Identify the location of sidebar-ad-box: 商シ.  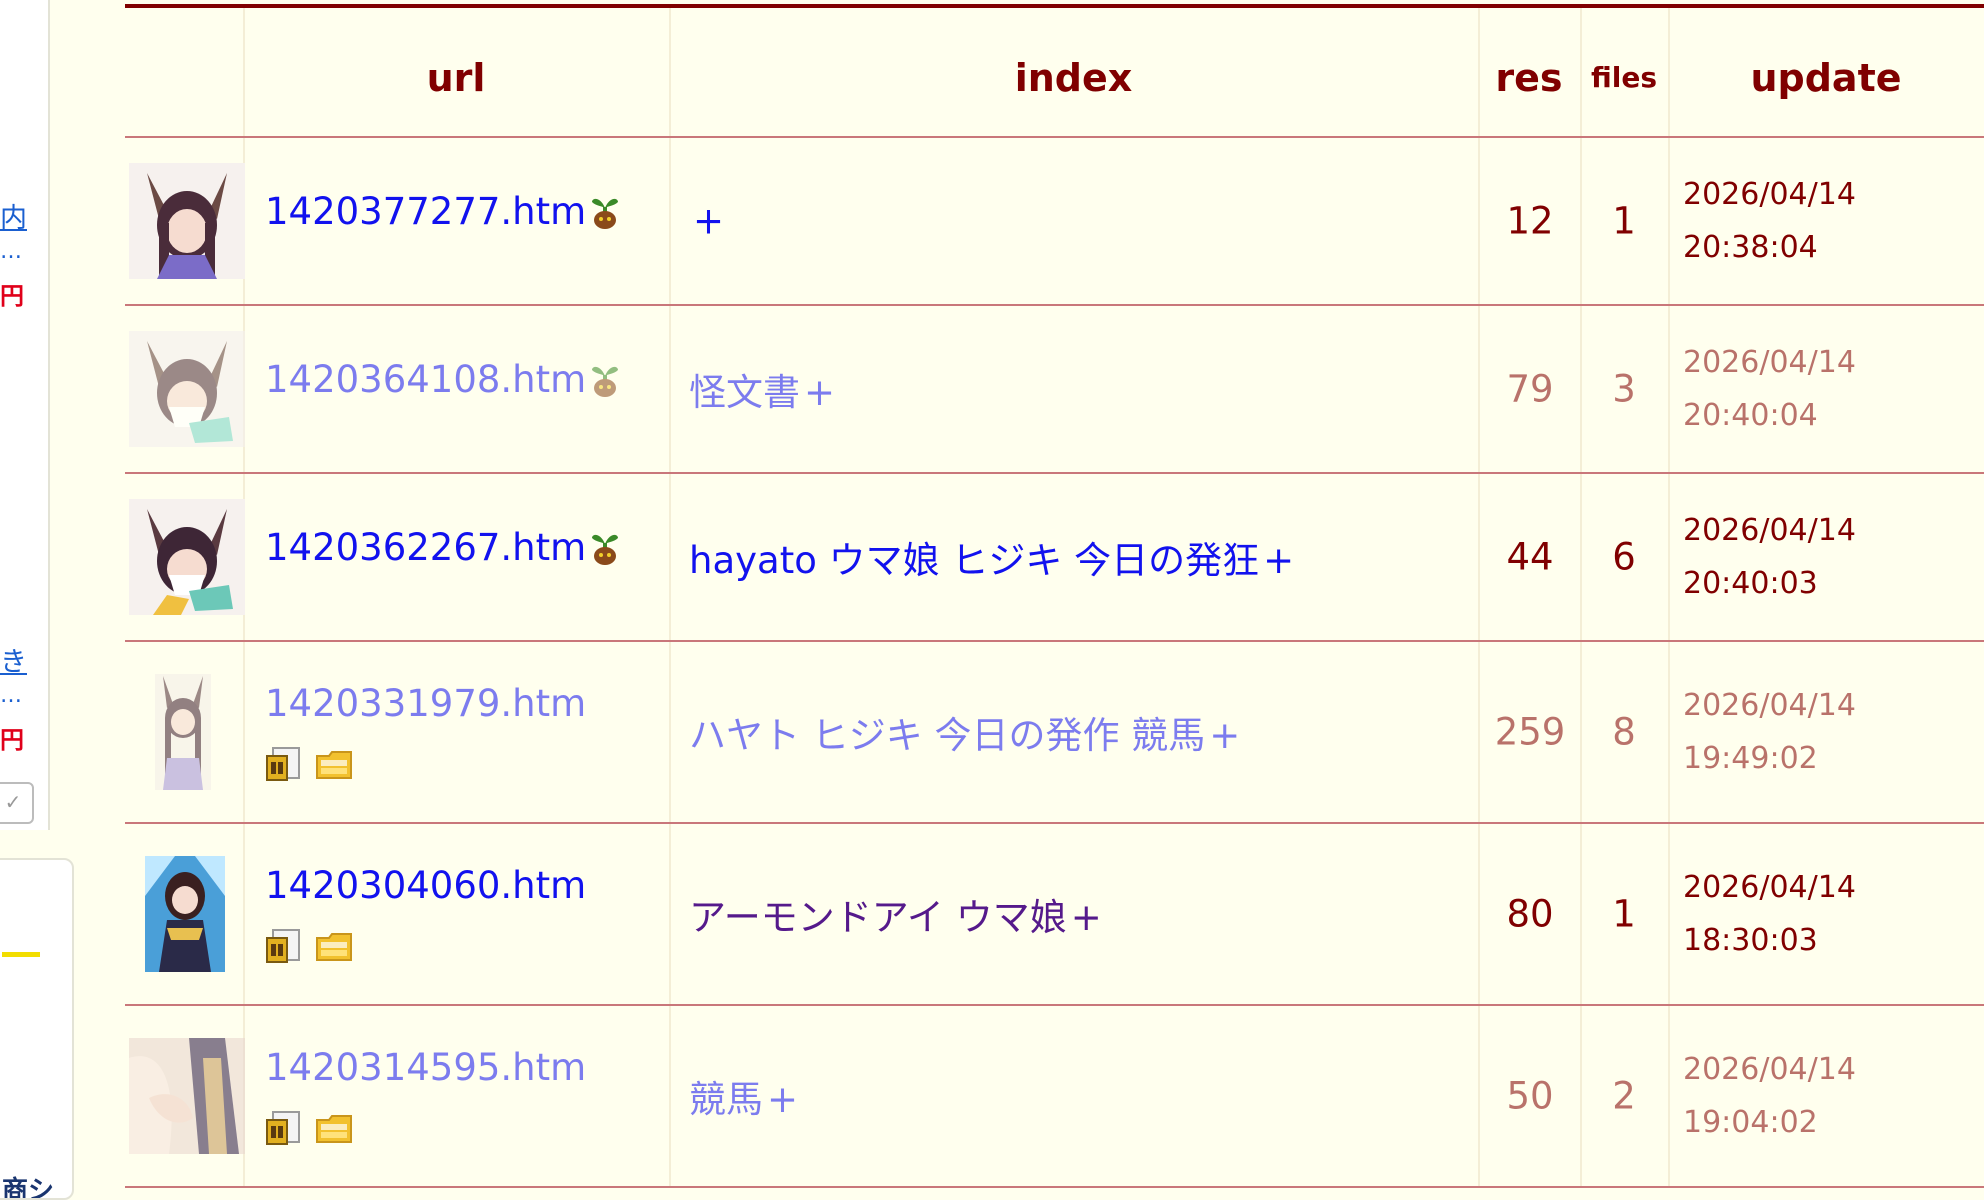
(37, 1029).